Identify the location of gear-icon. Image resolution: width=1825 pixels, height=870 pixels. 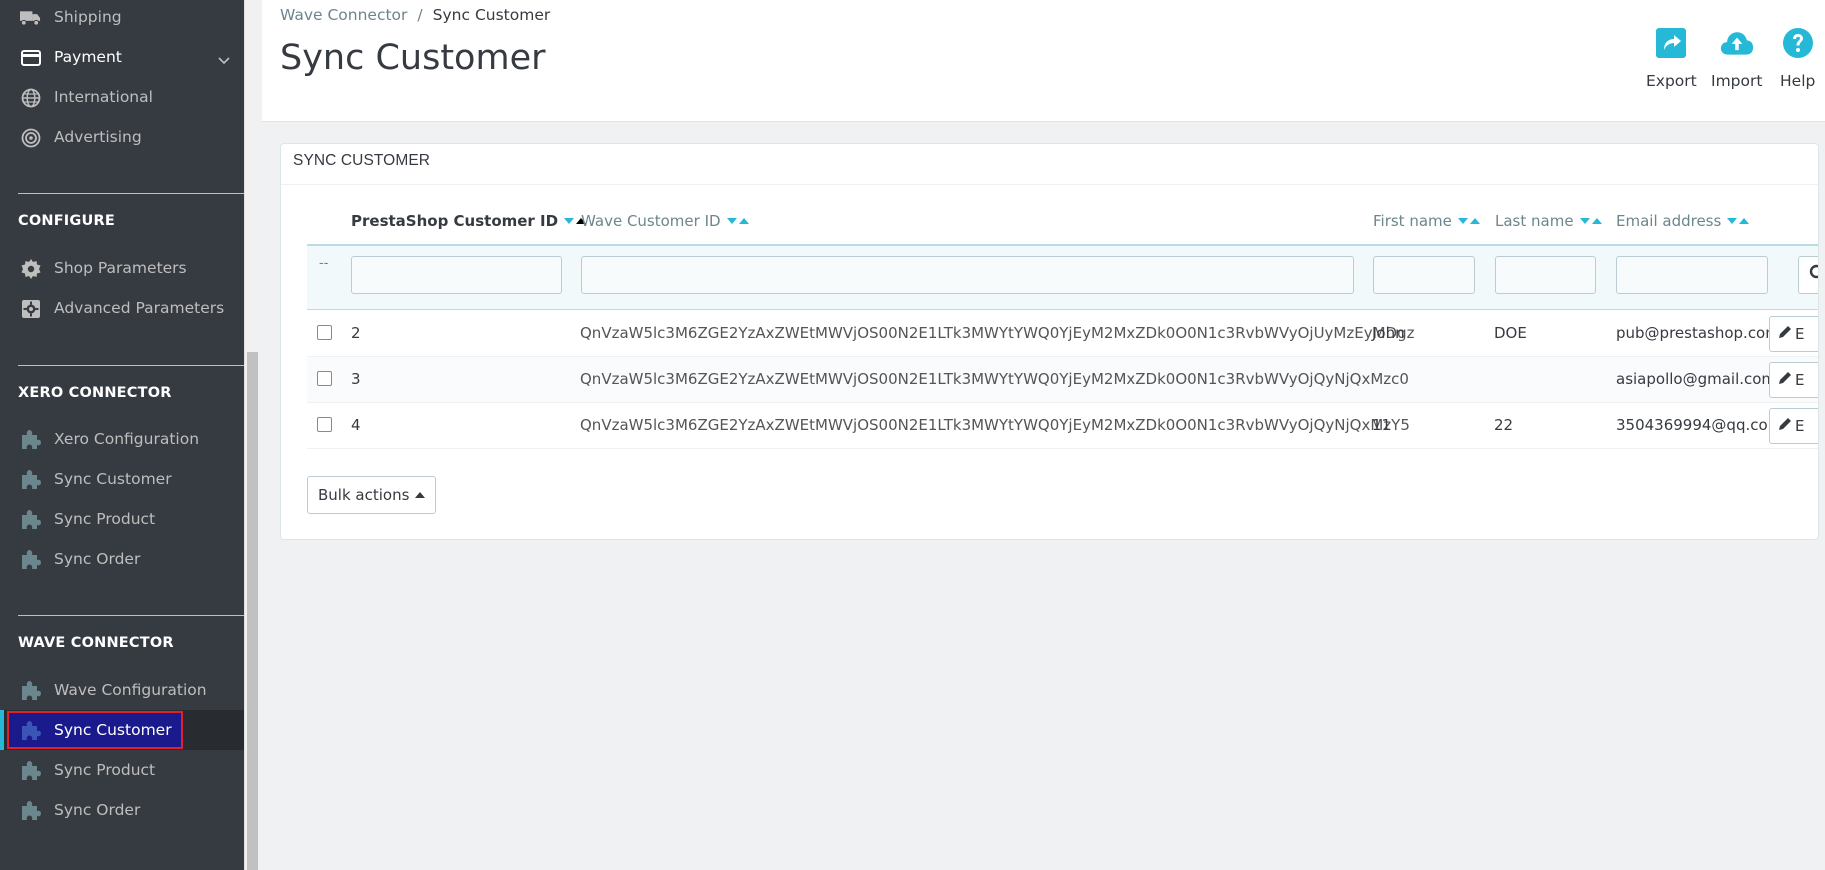
(30, 268).